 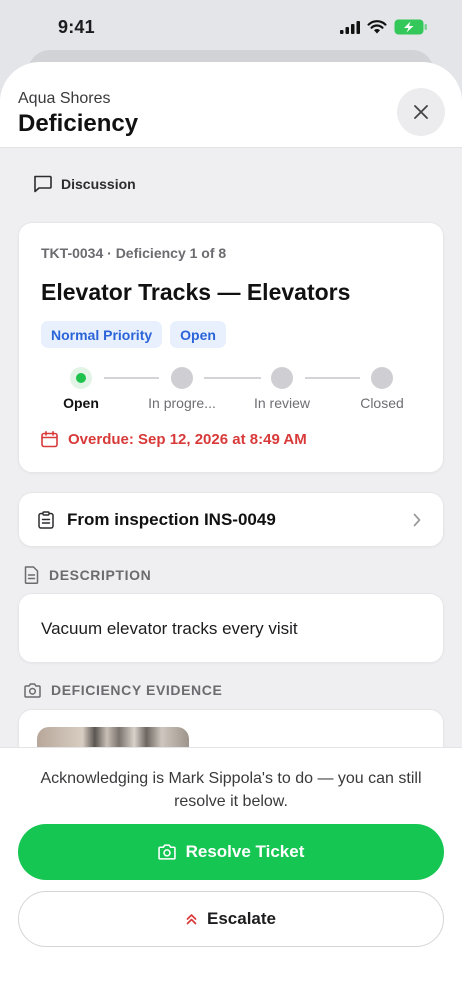 What do you see at coordinates (182, 378) in the screenshot?
I see `step-dot-in-progress` at bounding box center [182, 378].